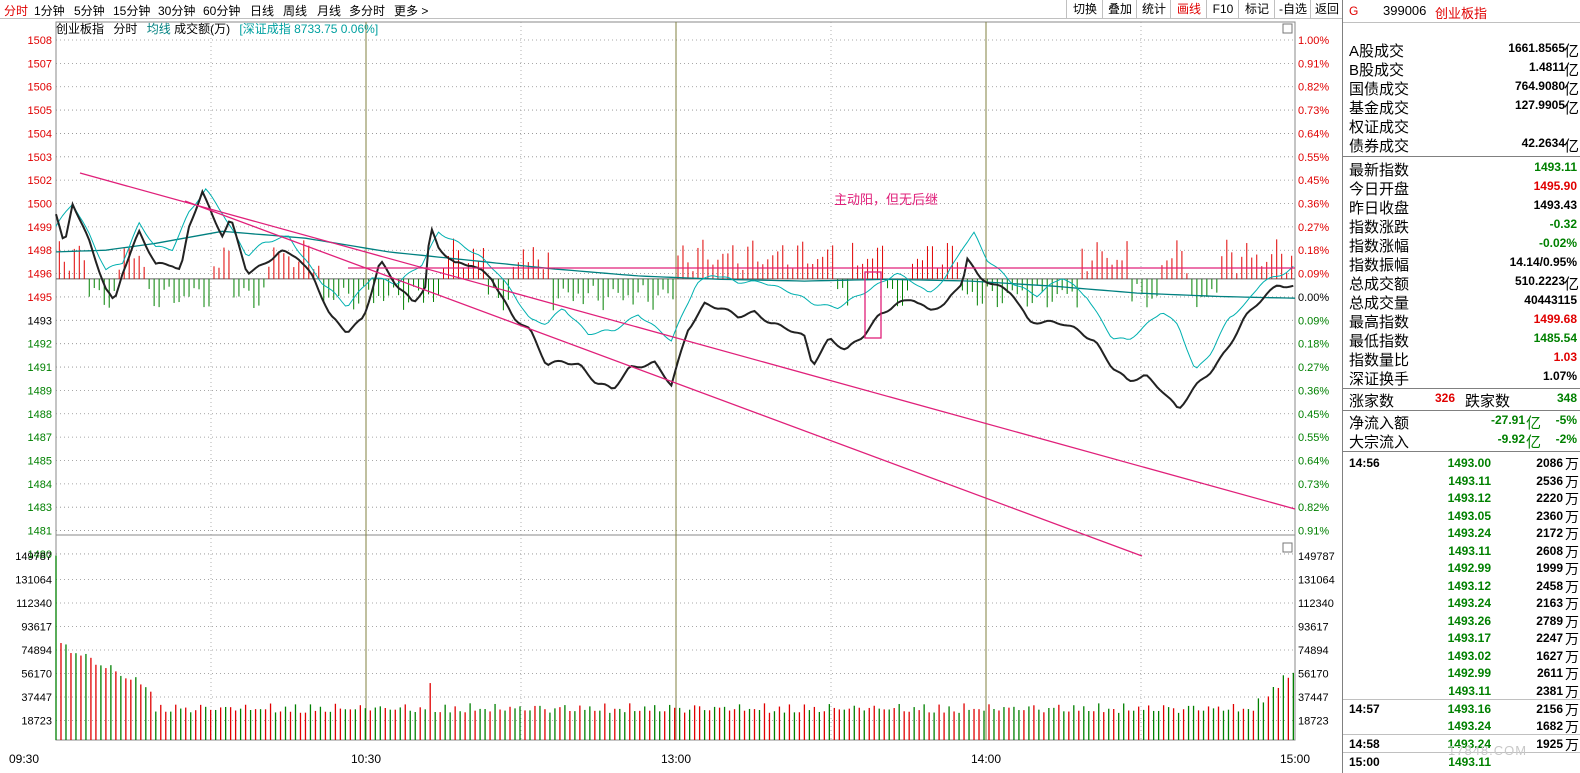 This screenshot has height=773, width=1580. Describe the element at coordinates (1549, 498) in the screenshot. I see `tick-volume: 2220` at that location.